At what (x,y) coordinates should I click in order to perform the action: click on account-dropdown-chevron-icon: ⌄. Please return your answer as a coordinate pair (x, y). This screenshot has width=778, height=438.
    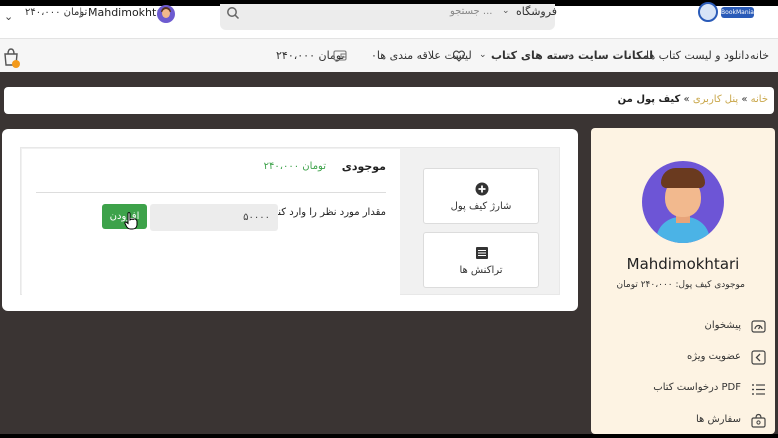
    Looking at the image, I should click on (8, 16).